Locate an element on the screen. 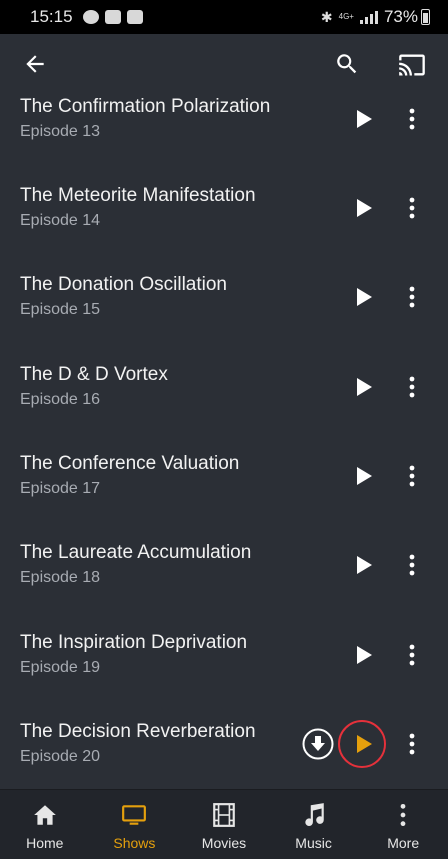 This screenshot has width=448, height=859. episode-row: The Donation Oscillation Episode 15 is located at coordinates (224, 318).